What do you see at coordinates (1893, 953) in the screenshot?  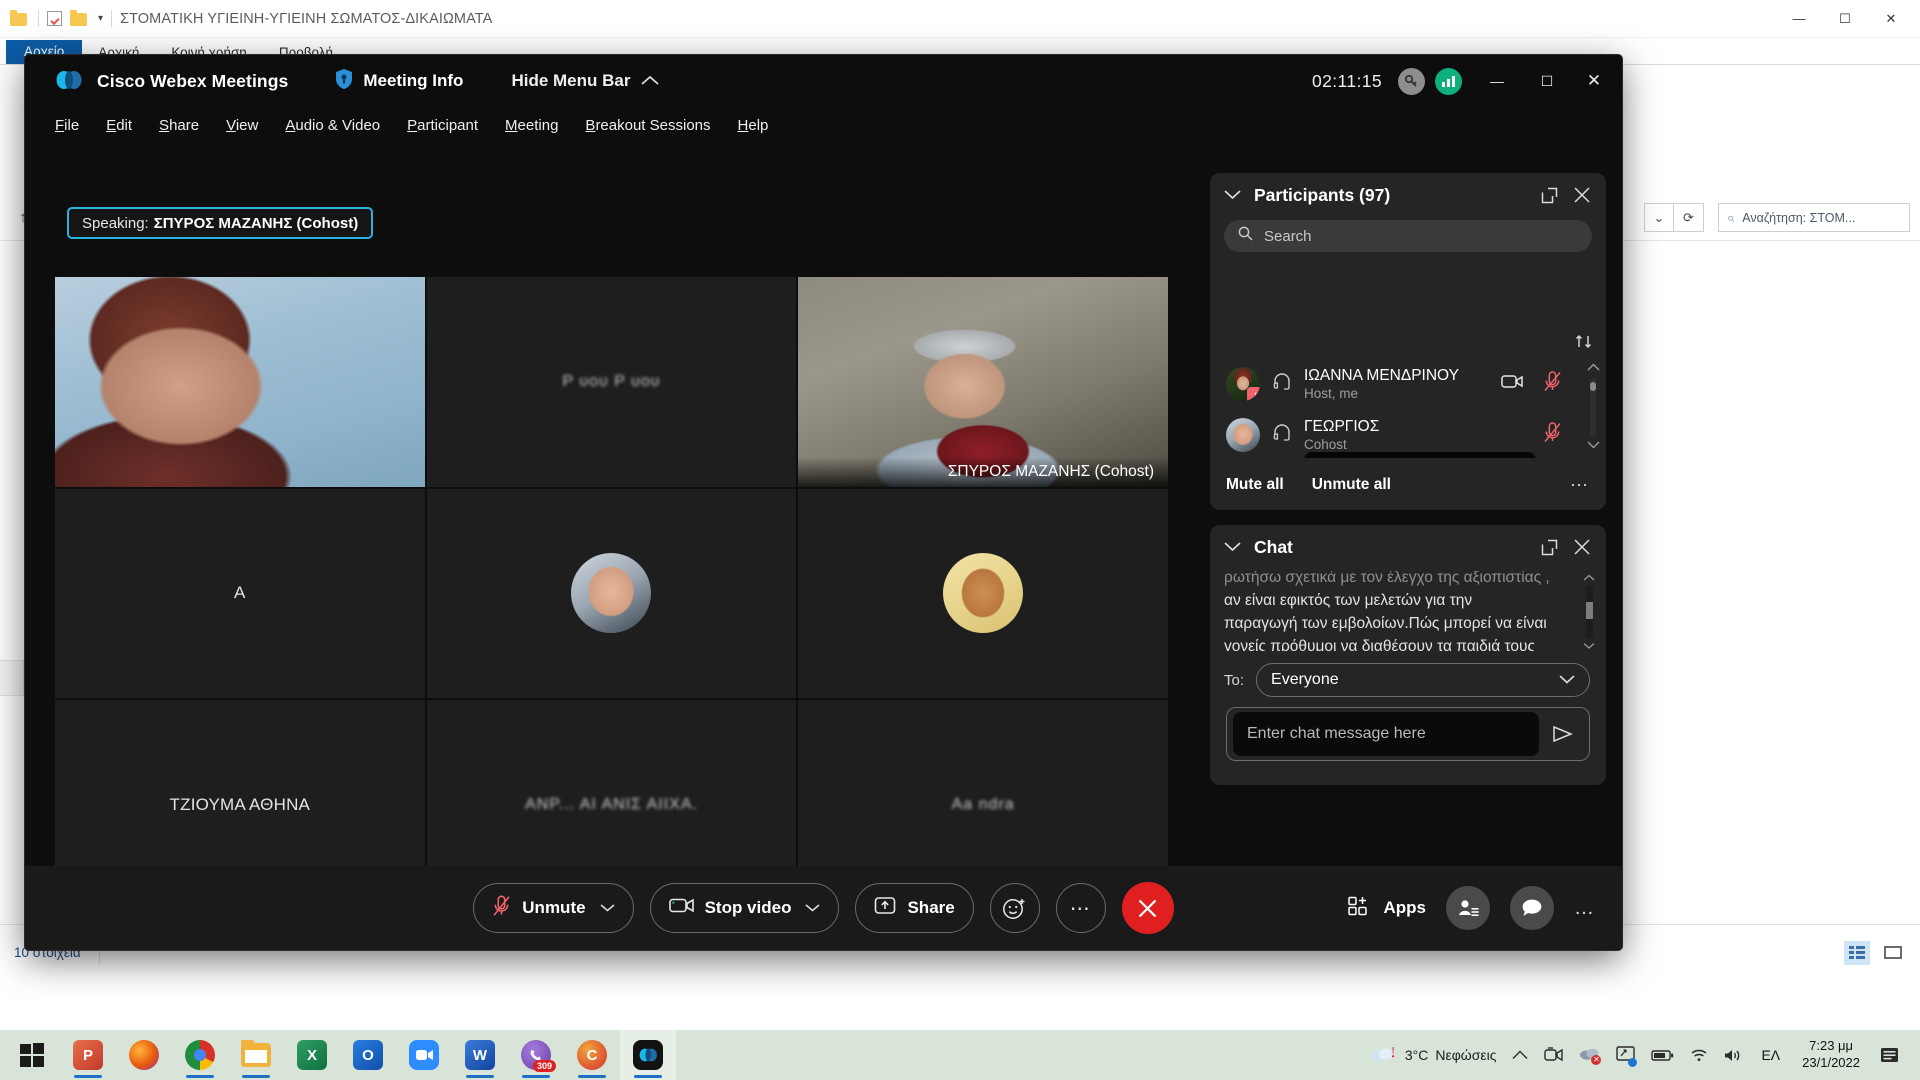 I see `large-icons-view-button` at bounding box center [1893, 953].